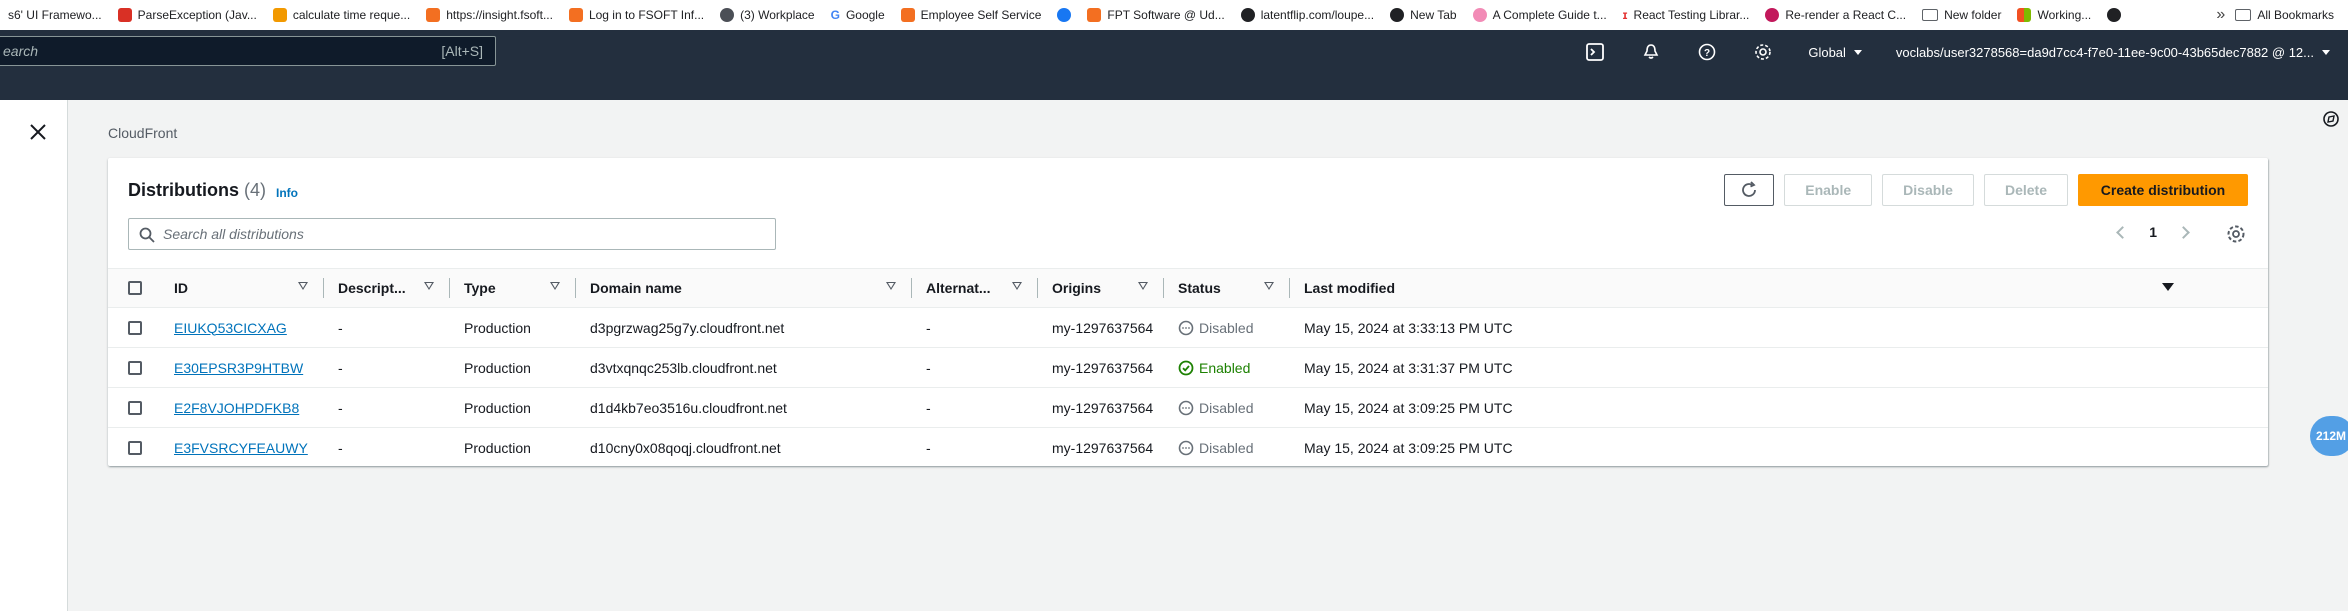 The width and height of the screenshot is (2348, 611). I want to click on row-select-cell, so click(134, 448).